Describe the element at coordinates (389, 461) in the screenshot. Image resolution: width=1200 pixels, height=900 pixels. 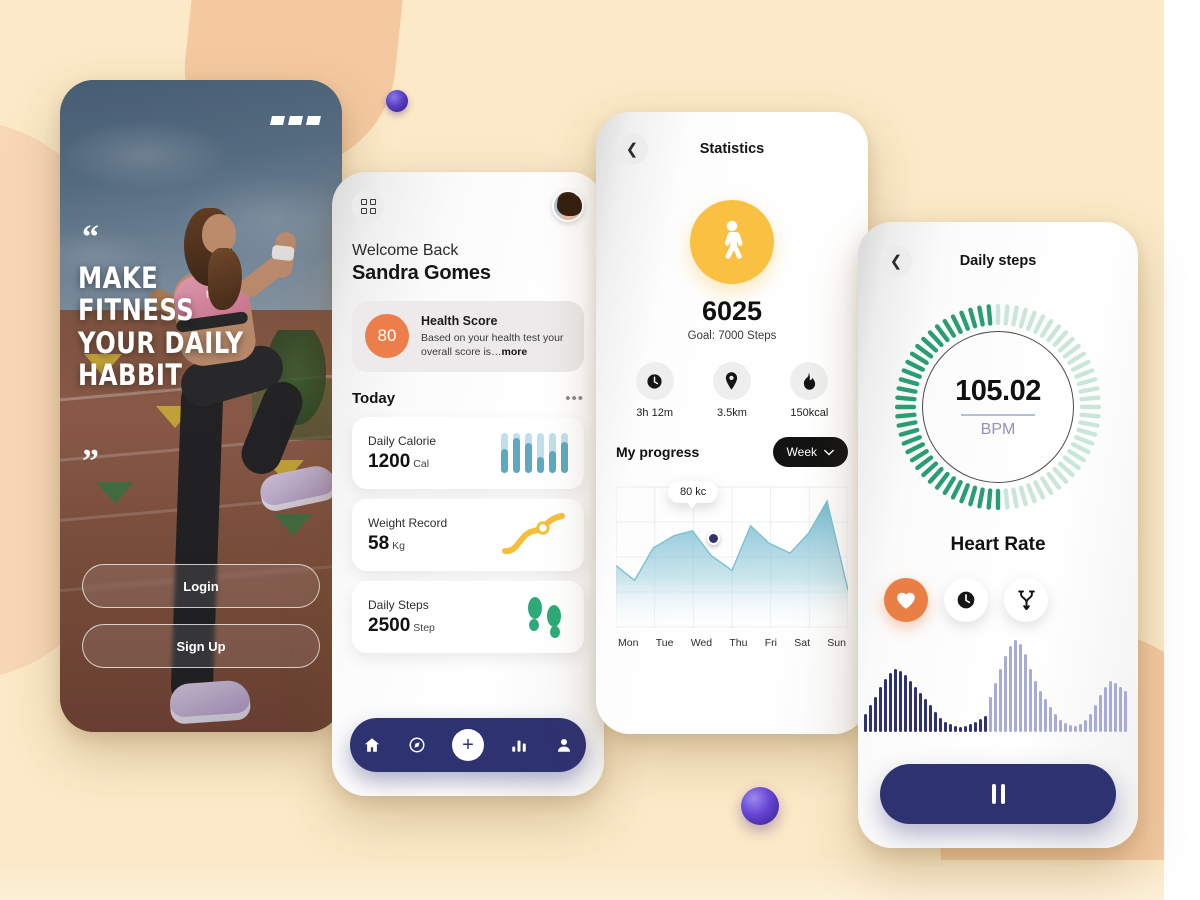
I see `daily-calorie-value: 1200` at that location.